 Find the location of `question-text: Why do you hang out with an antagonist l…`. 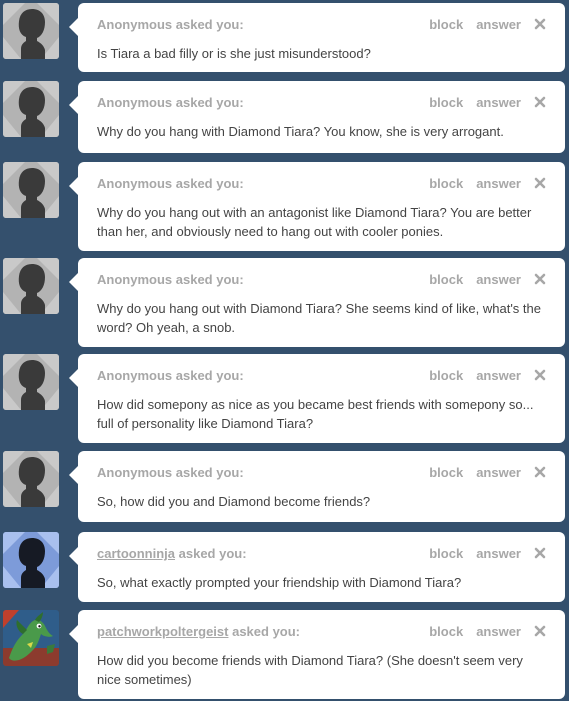

question-text: Why do you hang out with an antagonist l… is located at coordinates (314, 222).